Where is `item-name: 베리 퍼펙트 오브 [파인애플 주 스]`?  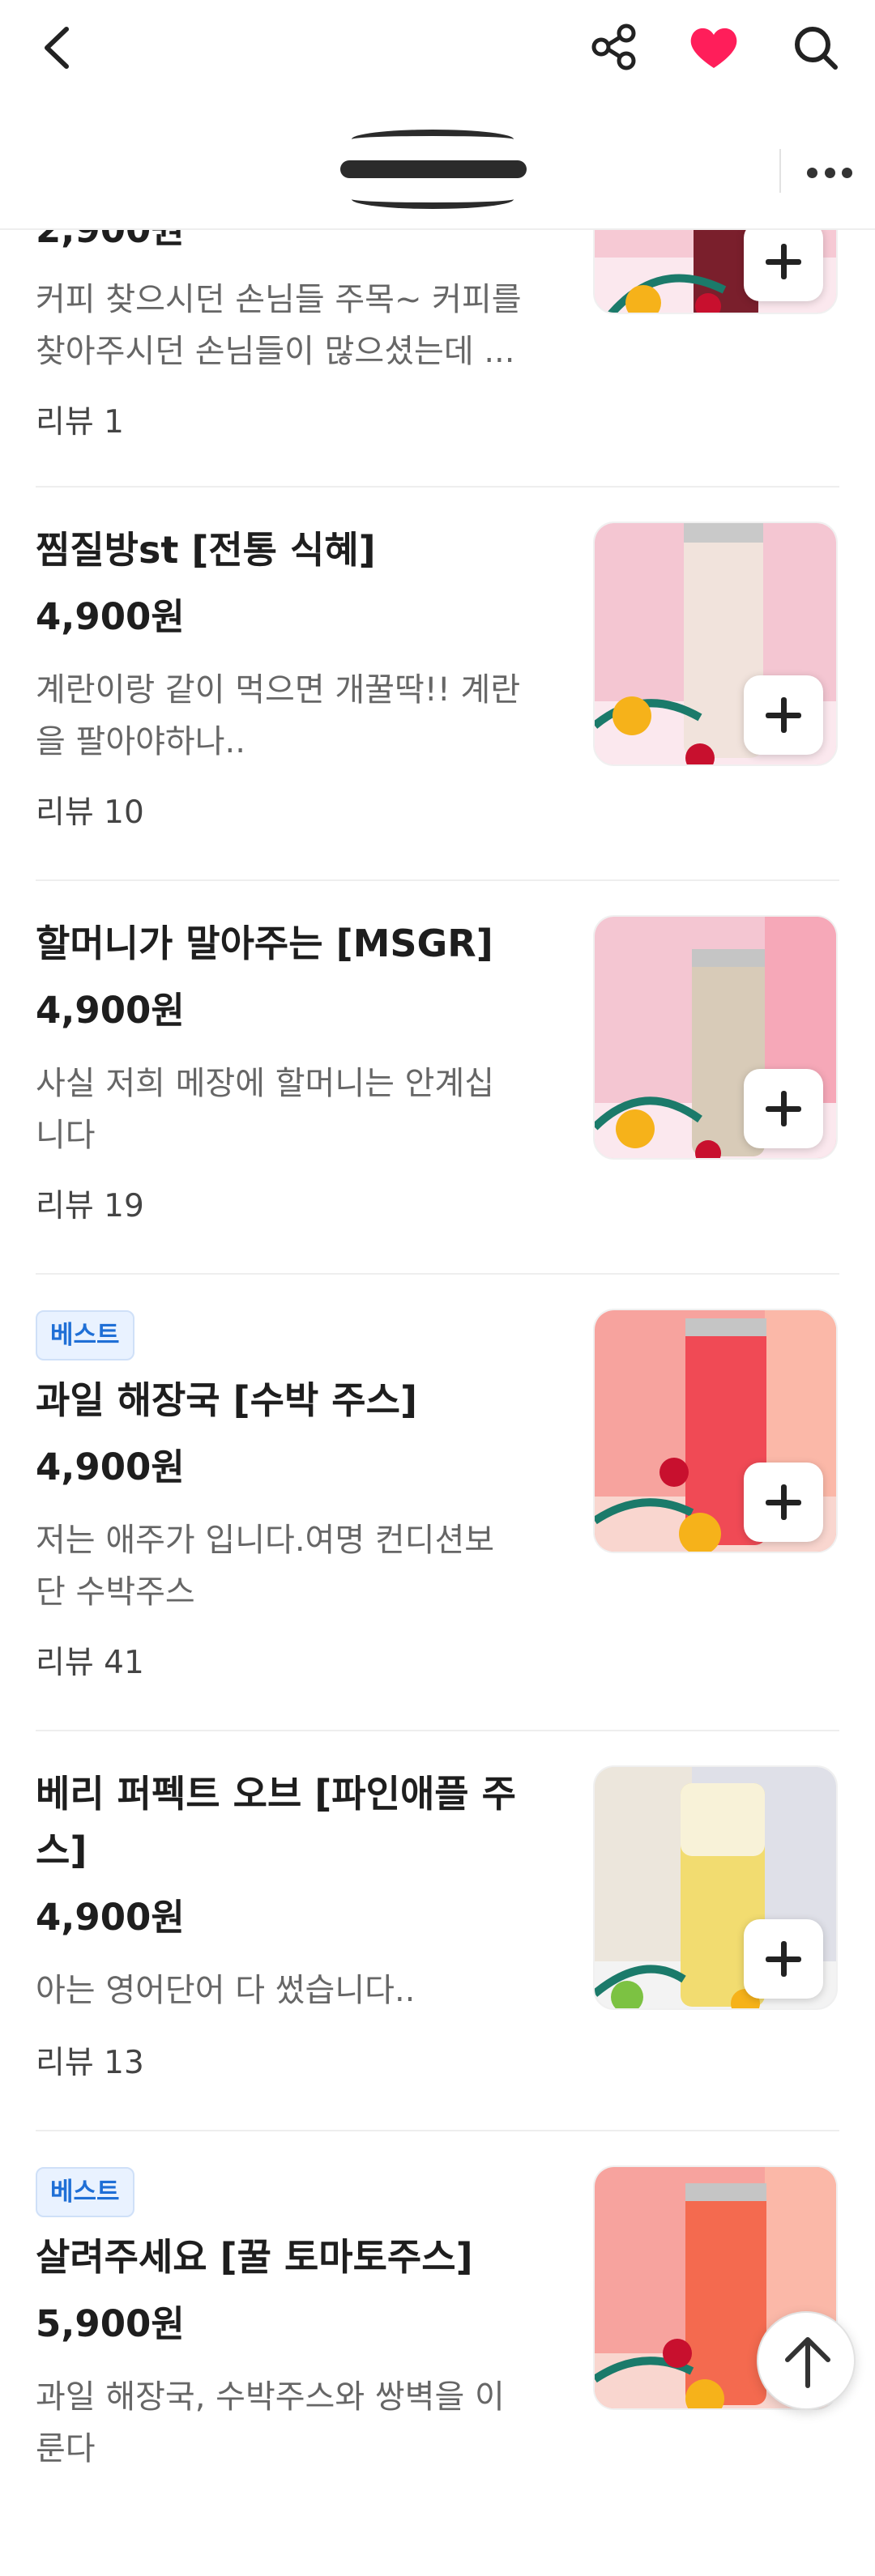 item-name: 베리 퍼펙트 오브 [파인애플 주 스] is located at coordinates (276, 1822).